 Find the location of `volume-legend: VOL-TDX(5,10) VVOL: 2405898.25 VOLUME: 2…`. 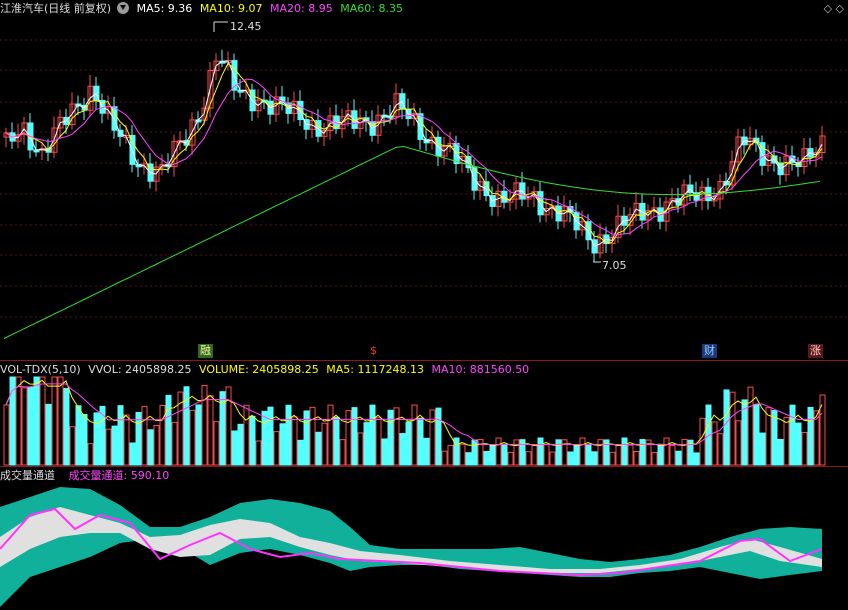

volume-legend: VOL-TDX(5,10) VVOL: 2405898.25 VOLUME: 2… is located at coordinates (266, 370).